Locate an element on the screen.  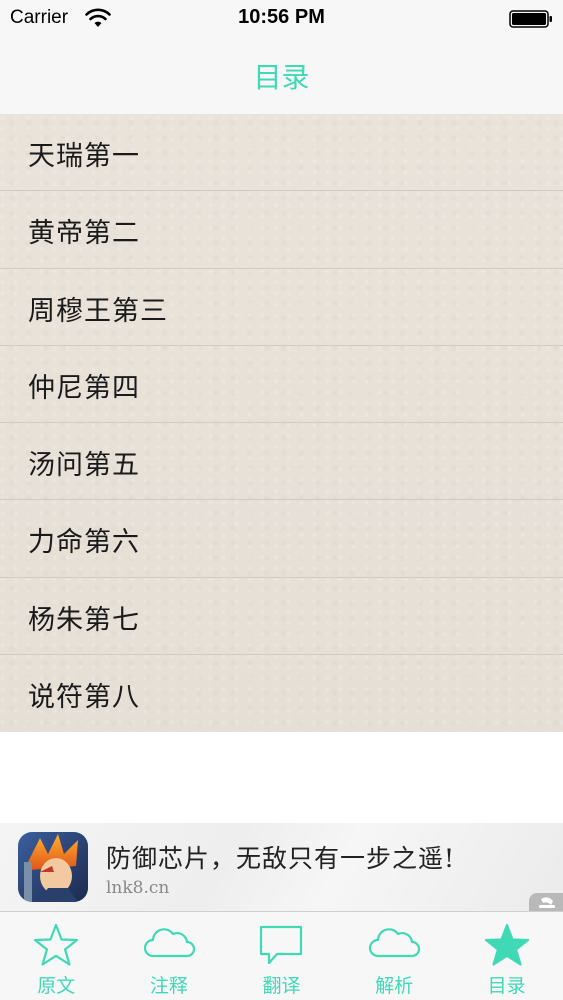
chapter-label: 周穆王第三 is located at coordinates (98, 311).